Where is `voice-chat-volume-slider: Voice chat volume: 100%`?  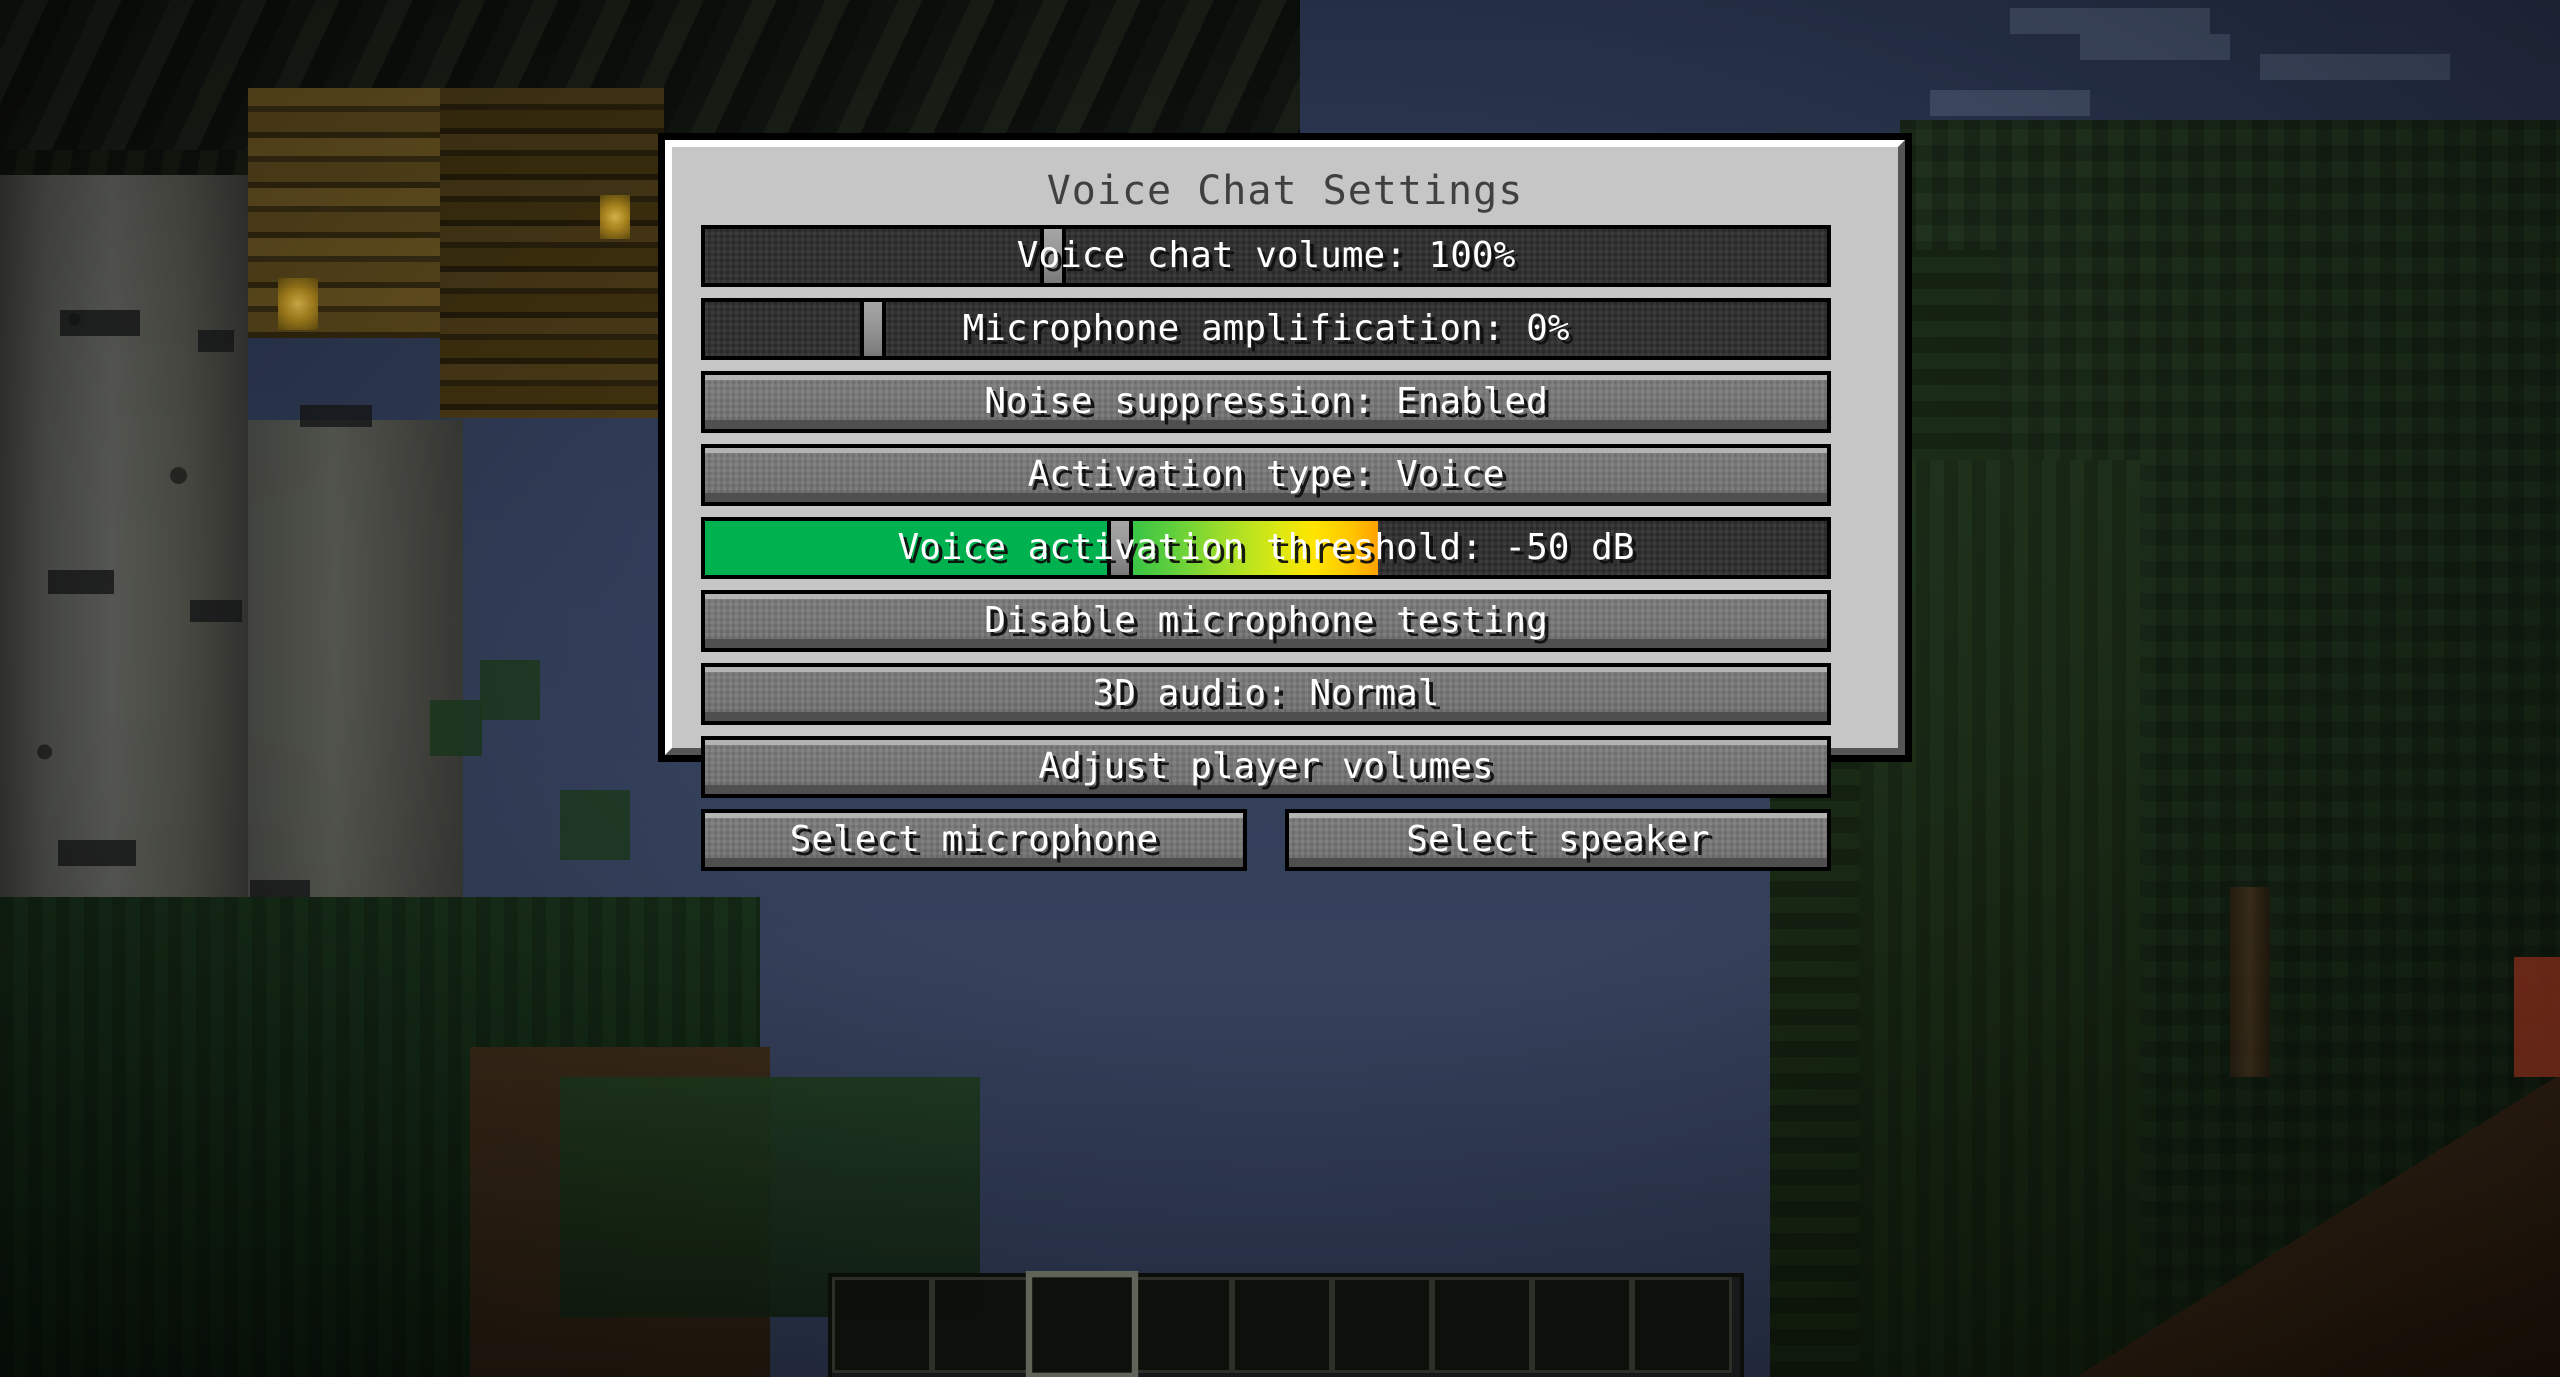
voice-chat-volume-slider: Voice chat volume: 100% is located at coordinates (1266, 256).